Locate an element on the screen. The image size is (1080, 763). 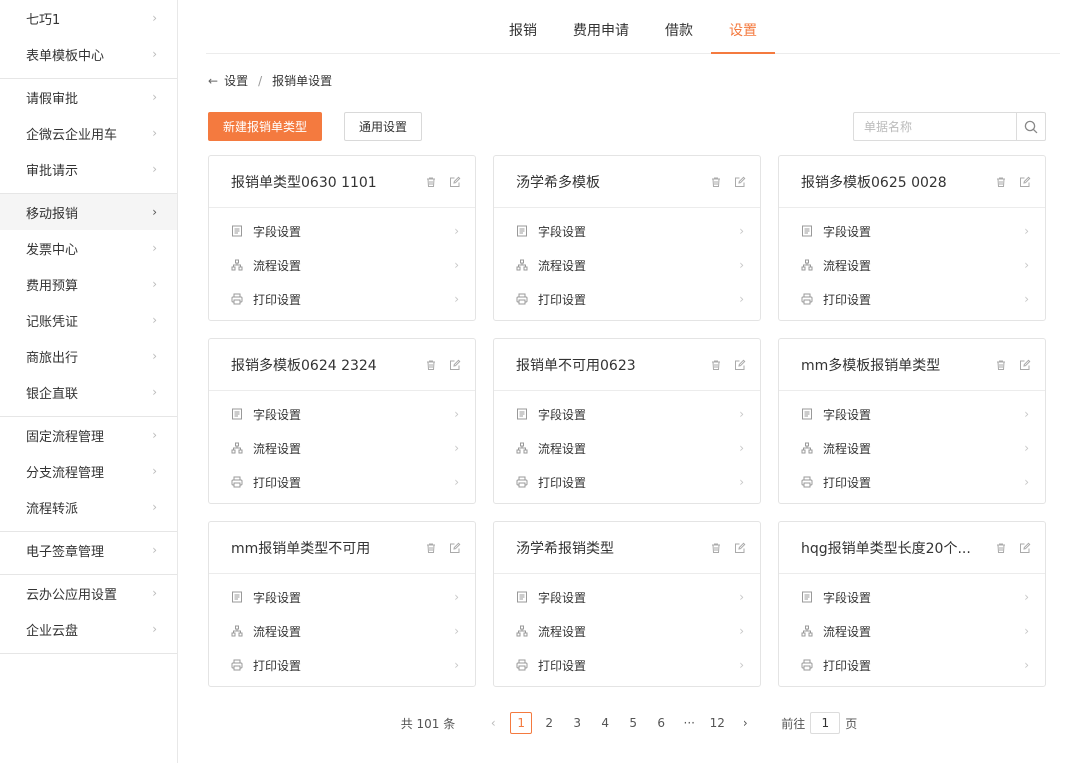
page-number: 6 is located at coordinates (661, 723).